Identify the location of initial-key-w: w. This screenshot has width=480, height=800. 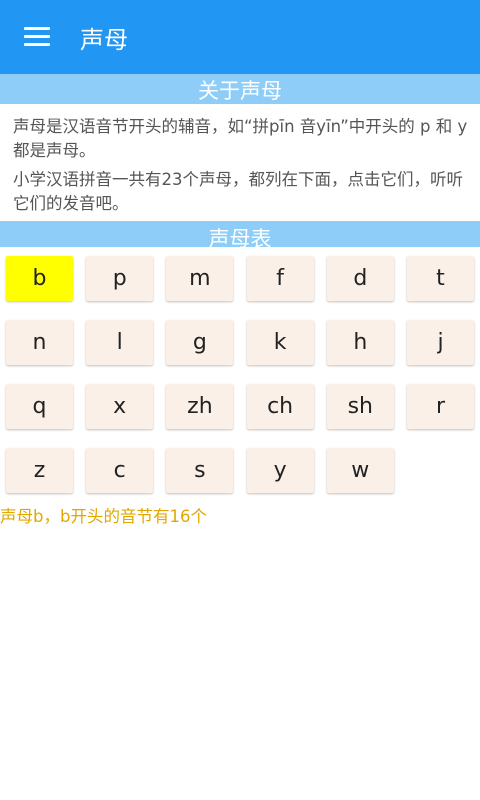
(360, 470).